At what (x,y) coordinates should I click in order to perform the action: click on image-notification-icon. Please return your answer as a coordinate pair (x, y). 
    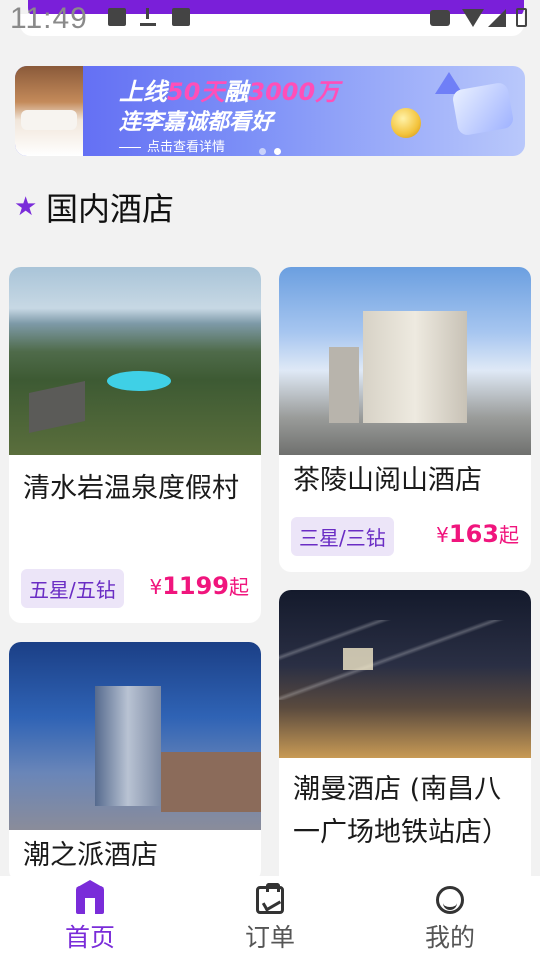
    Looking at the image, I should click on (117, 17).